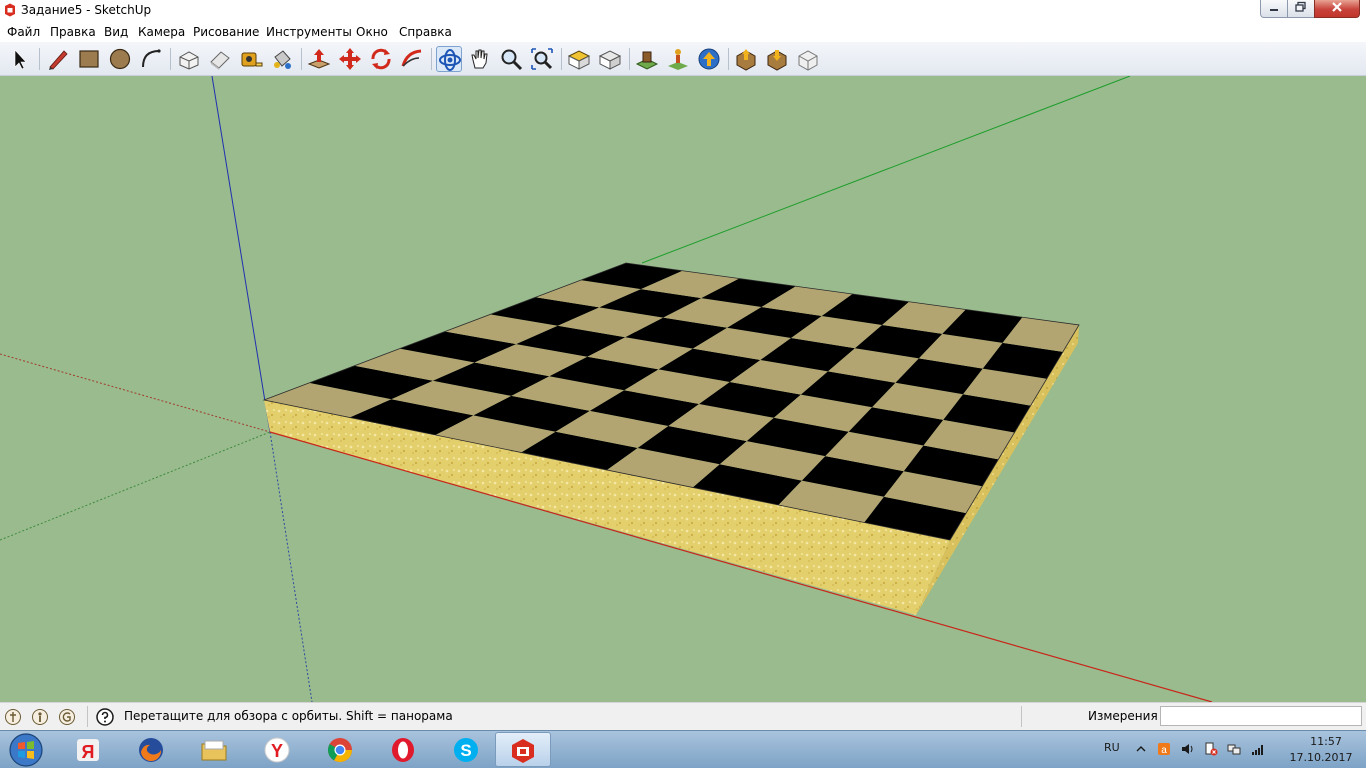 The image size is (1366, 768). What do you see at coordinates (67, 717) in the screenshot?
I see `sign-in-icon` at bounding box center [67, 717].